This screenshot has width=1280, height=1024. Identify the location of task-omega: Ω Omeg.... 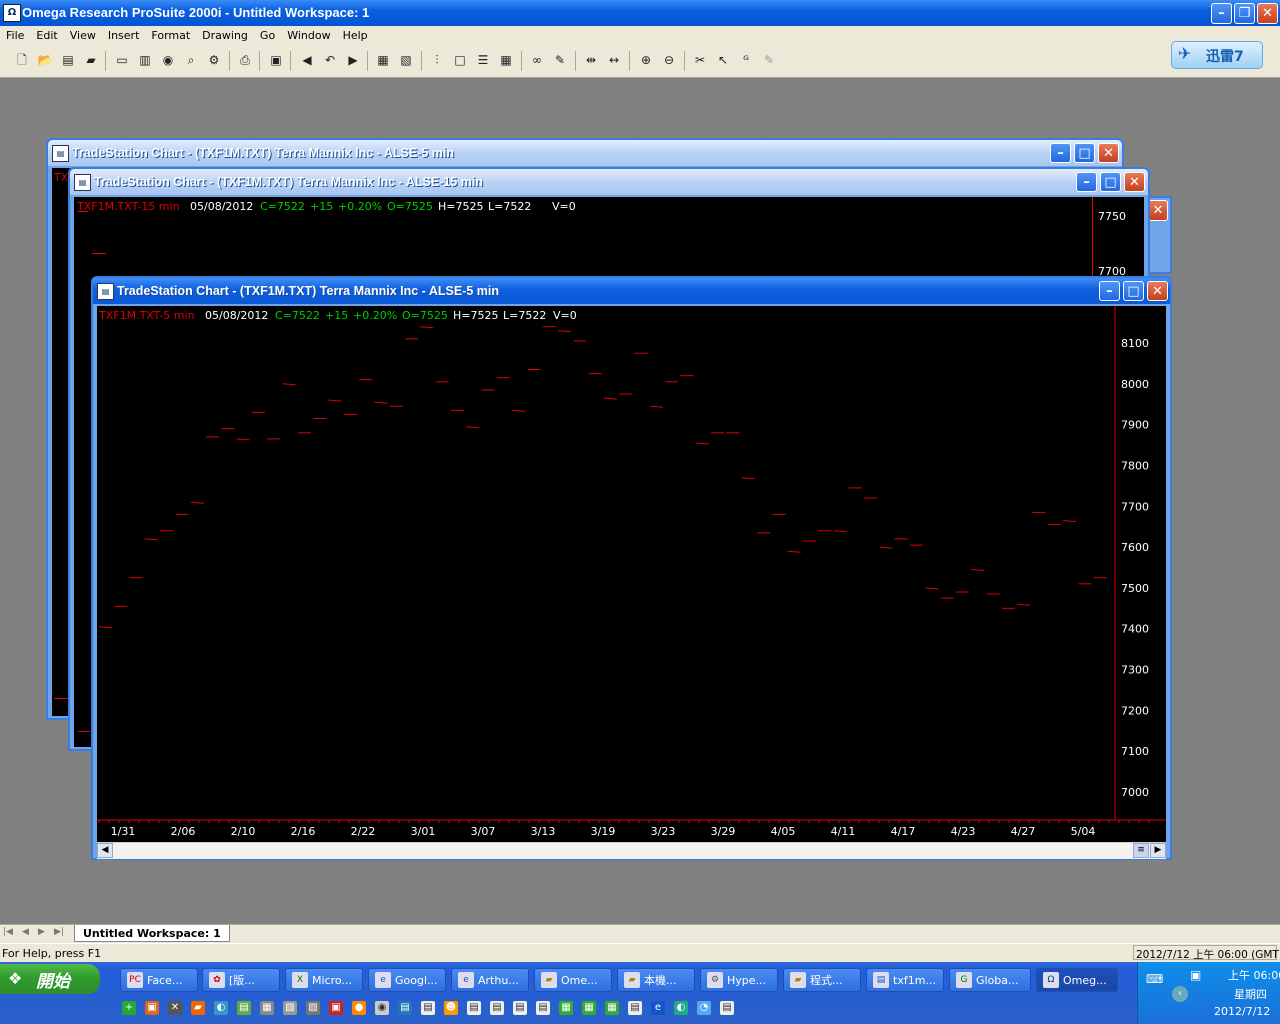
(1077, 980).